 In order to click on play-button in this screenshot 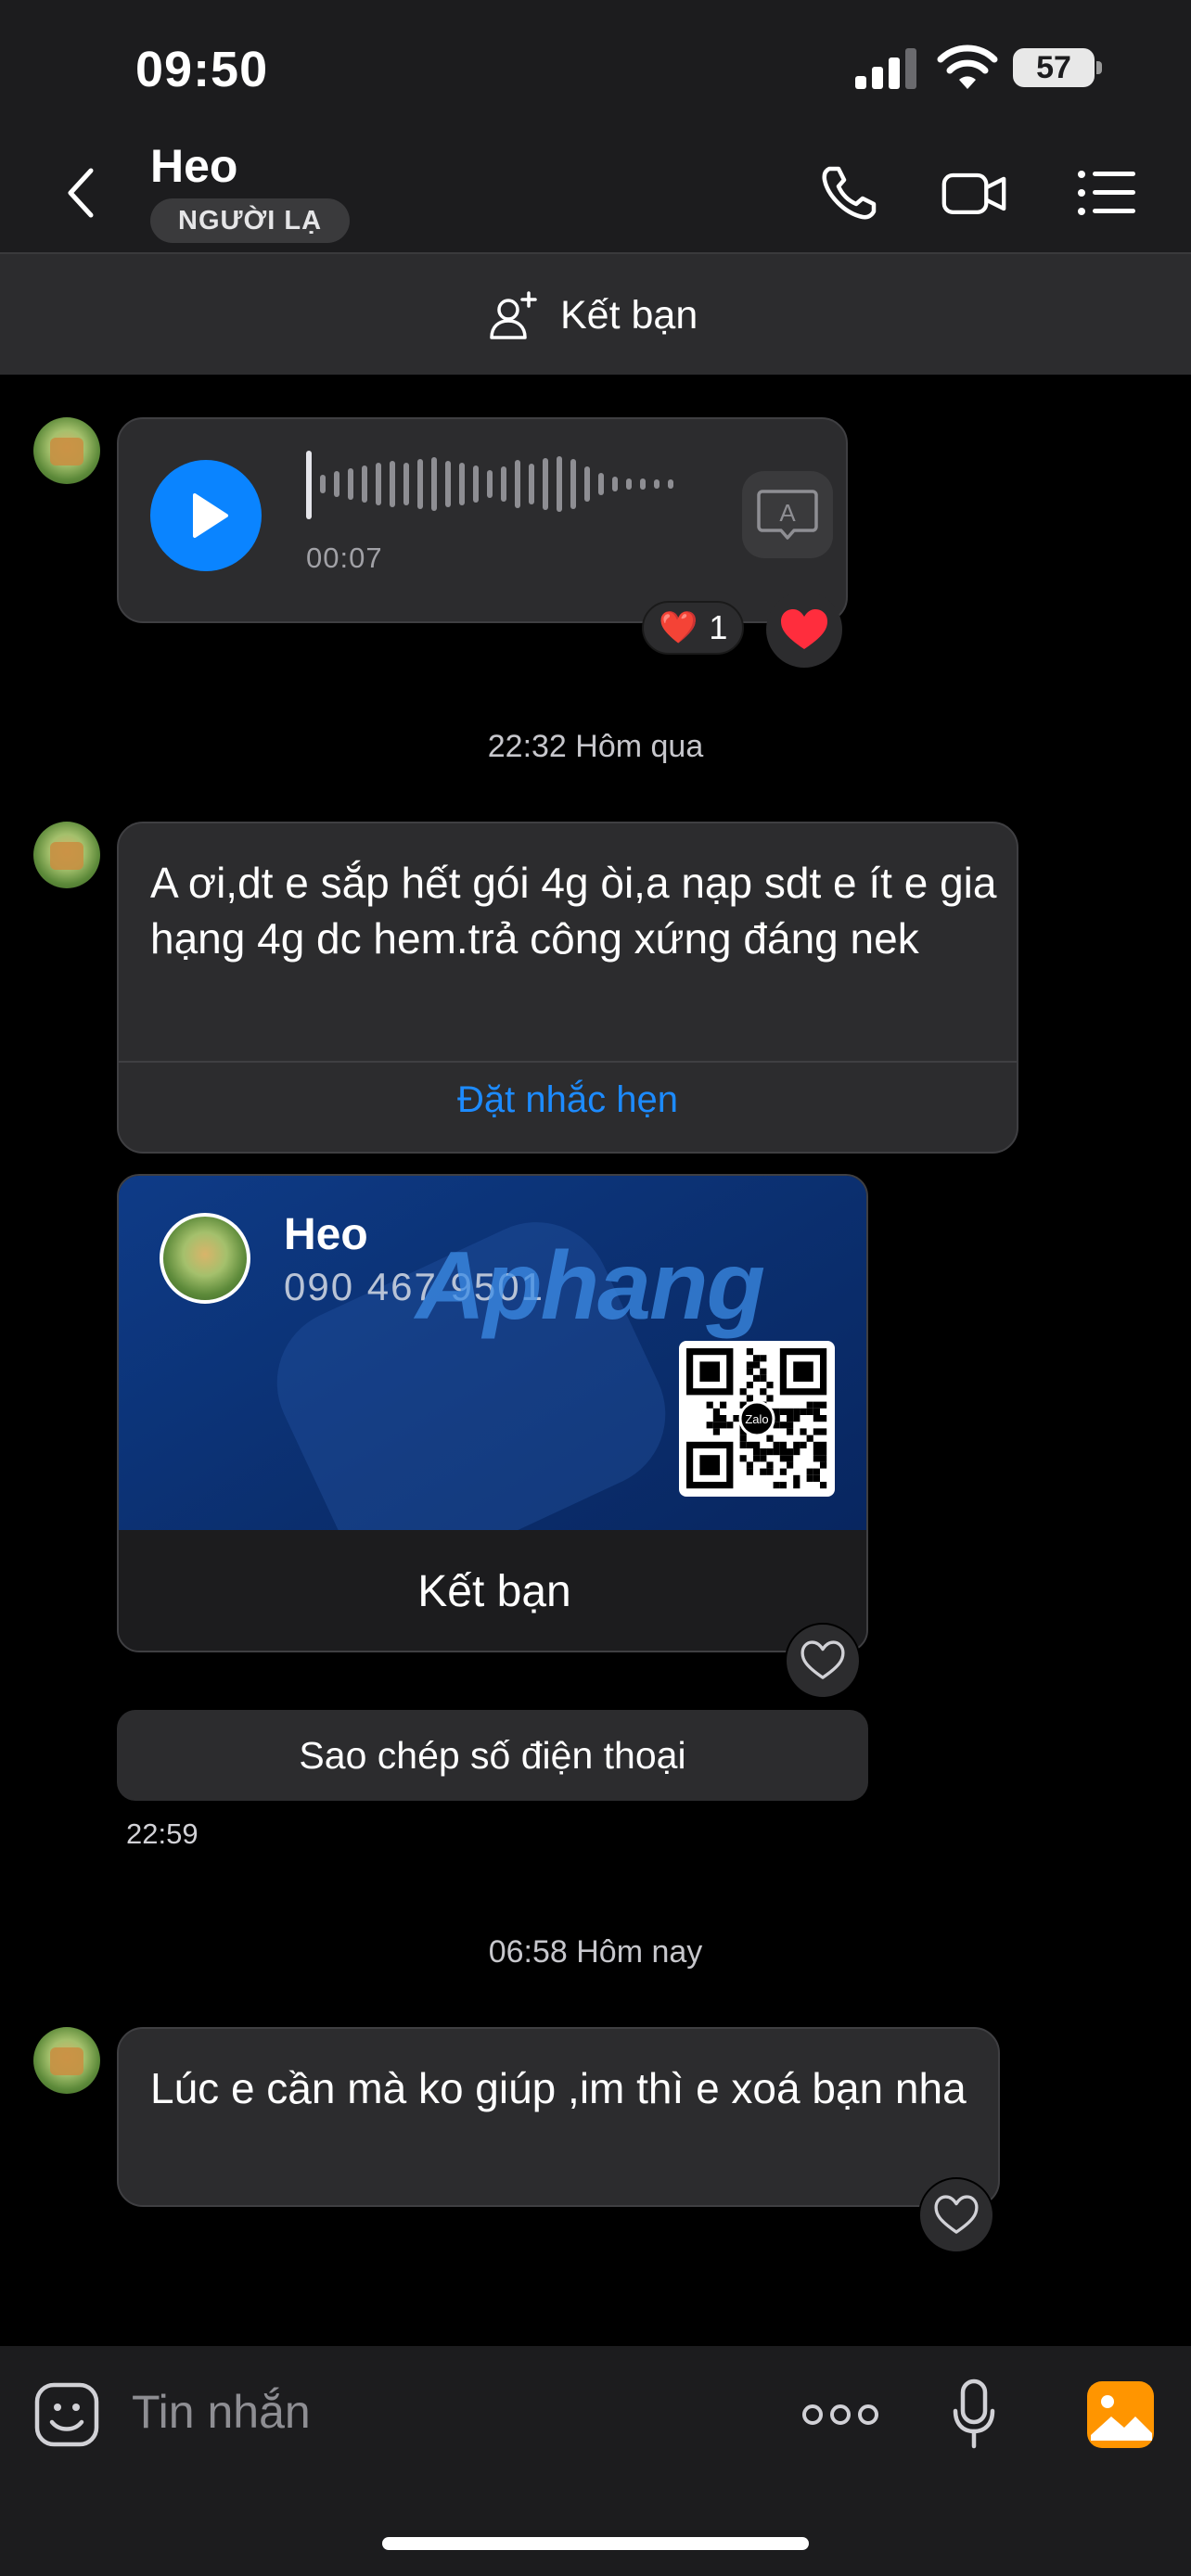, I will do `click(206, 515)`.